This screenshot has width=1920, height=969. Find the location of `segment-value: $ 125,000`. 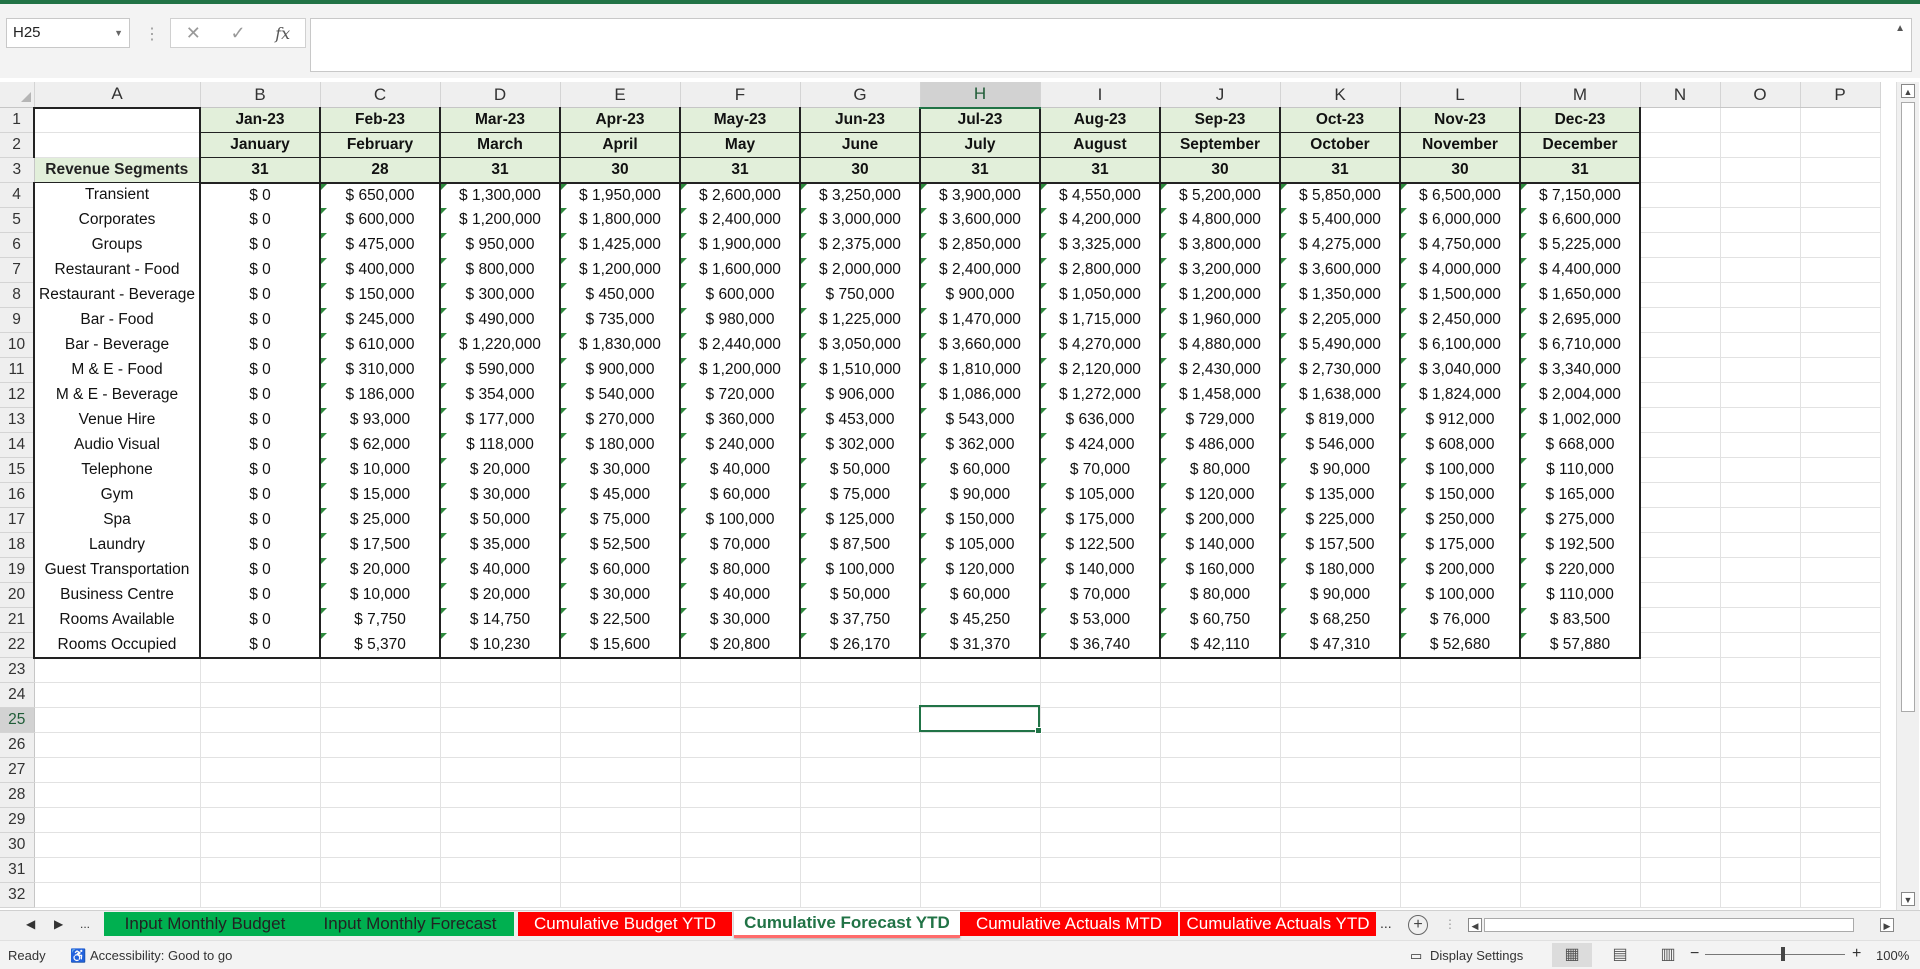

segment-value: $ 125,000 is located at coordinates (860, 520).